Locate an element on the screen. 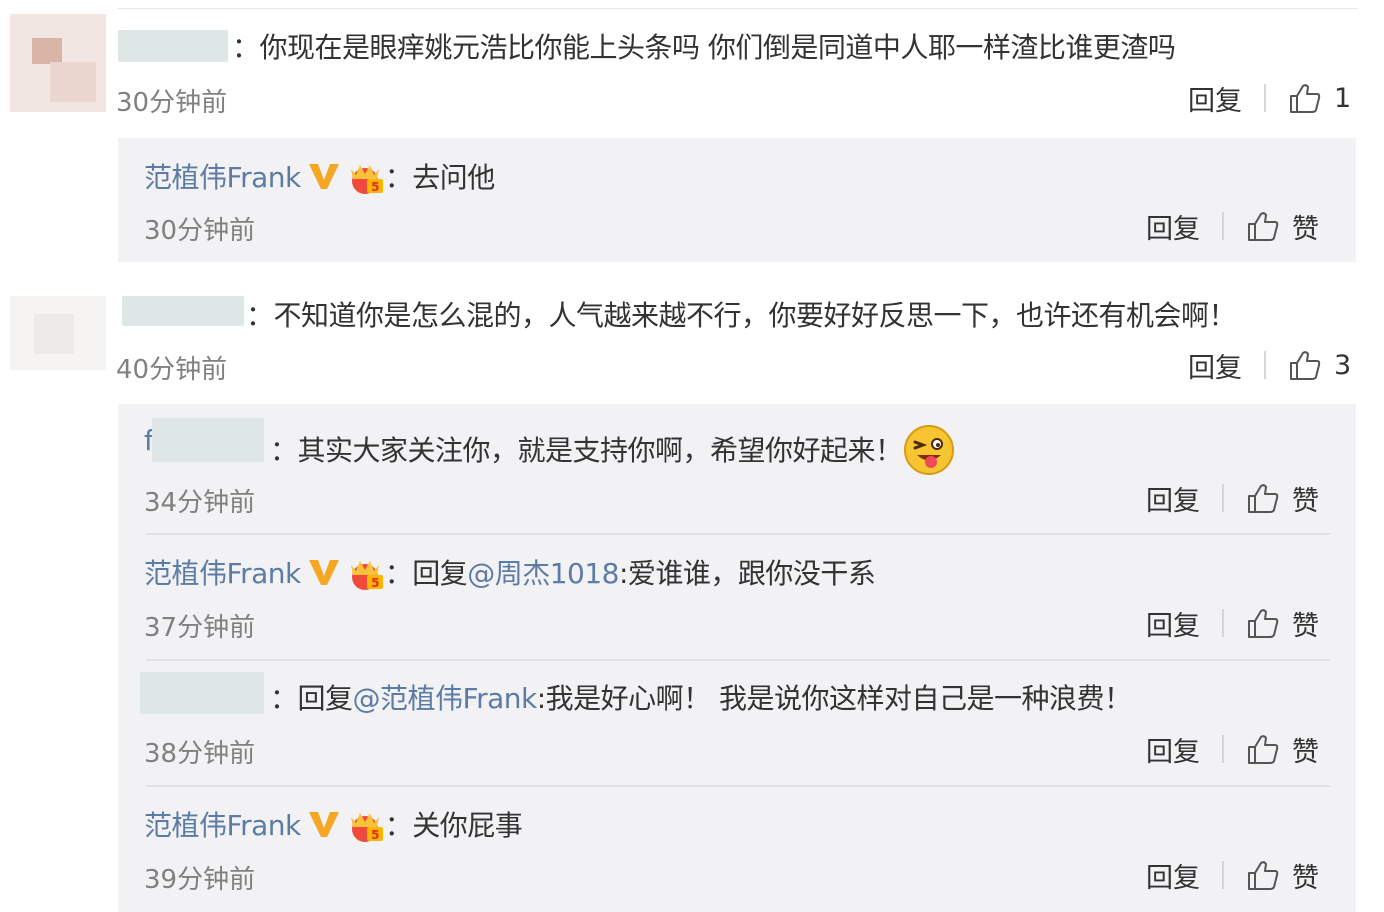 Image resolution: width=1384 pixels, height=912 pixels. comment-time: 30分钟前 is located at coordinates (172, 103).